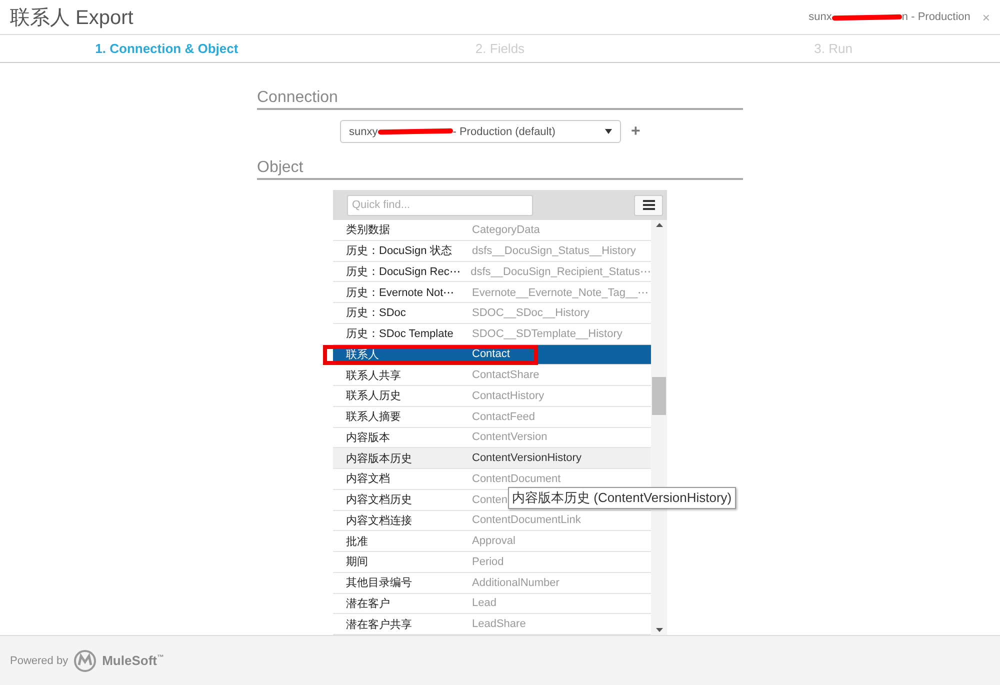 Image resolution: width=1000 pixels, height=685 pixels. I want to click on object-api-name: dsfs__DocuSign_Recipient_Status⋯, so click(560, 271).